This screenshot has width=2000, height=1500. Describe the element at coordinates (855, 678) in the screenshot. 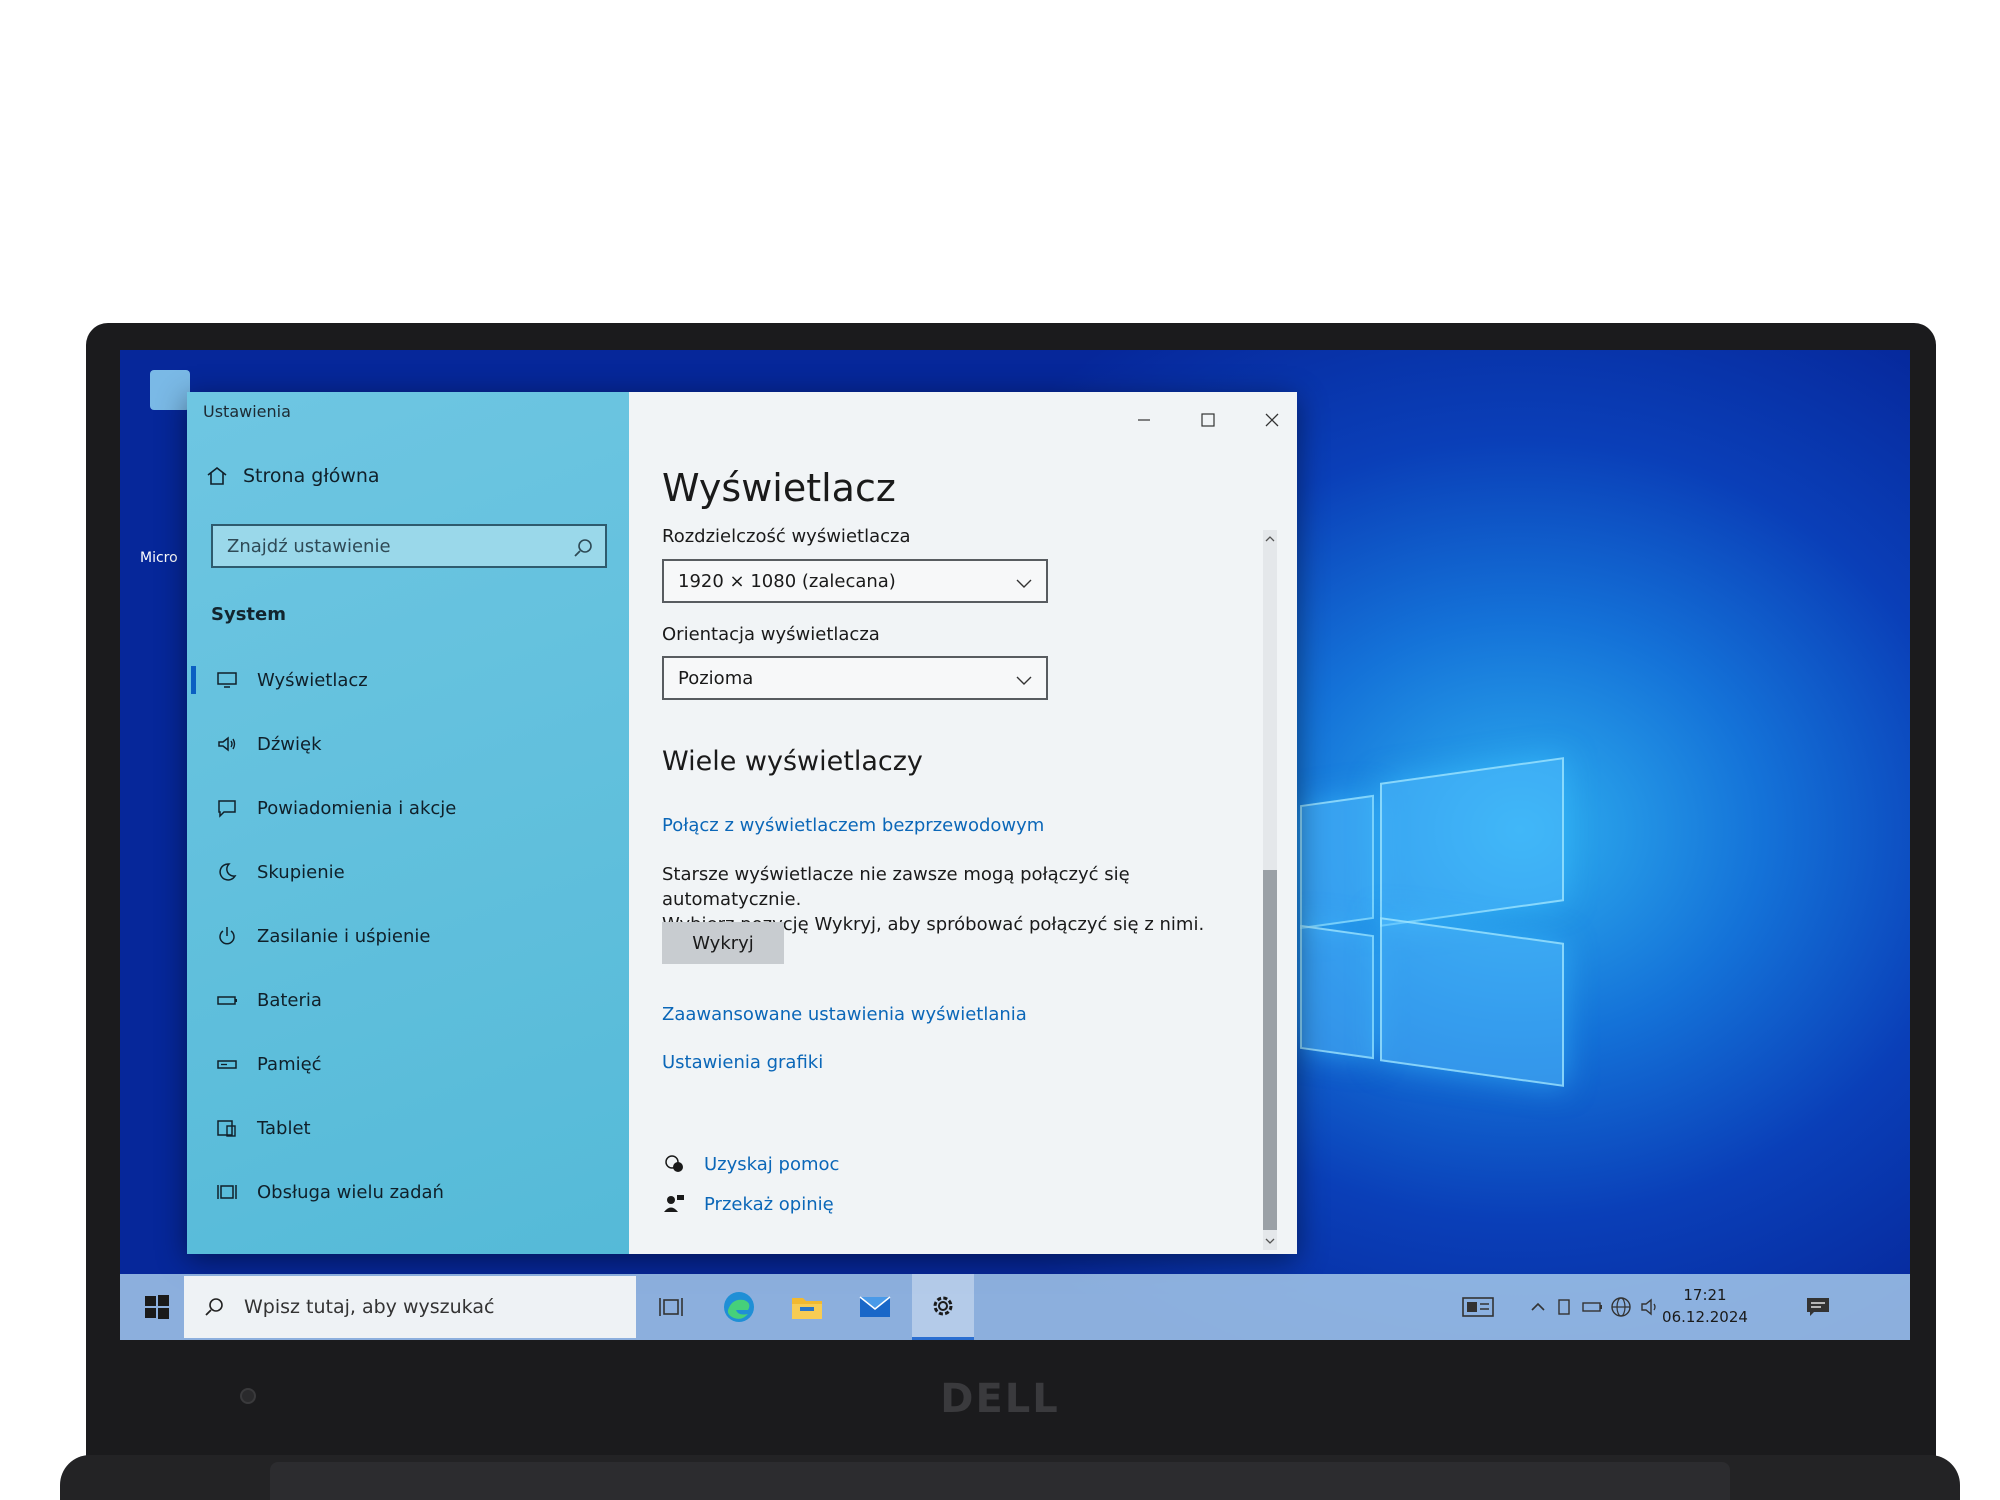

I see `orientation-dropdown: Pozioma` at that location.